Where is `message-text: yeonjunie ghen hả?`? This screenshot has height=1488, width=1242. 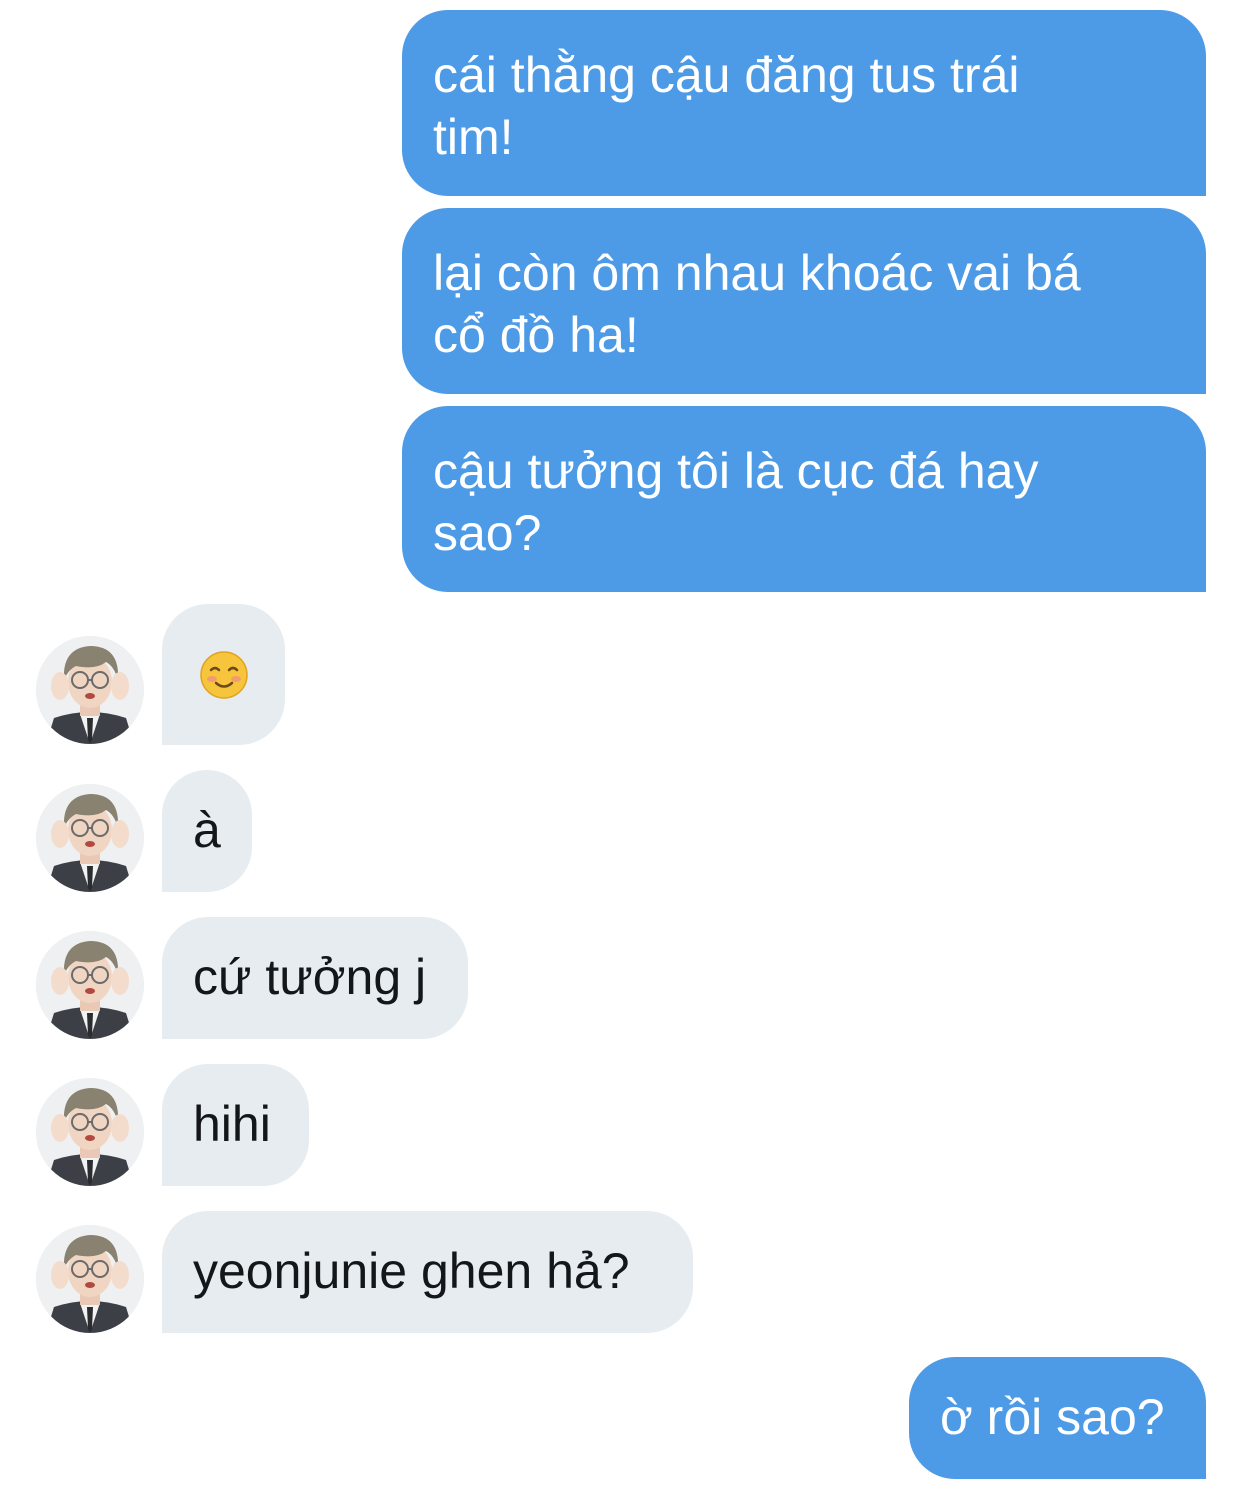 message-text: yeonjunie ghen hả? is located at coordinates (411, 1271).